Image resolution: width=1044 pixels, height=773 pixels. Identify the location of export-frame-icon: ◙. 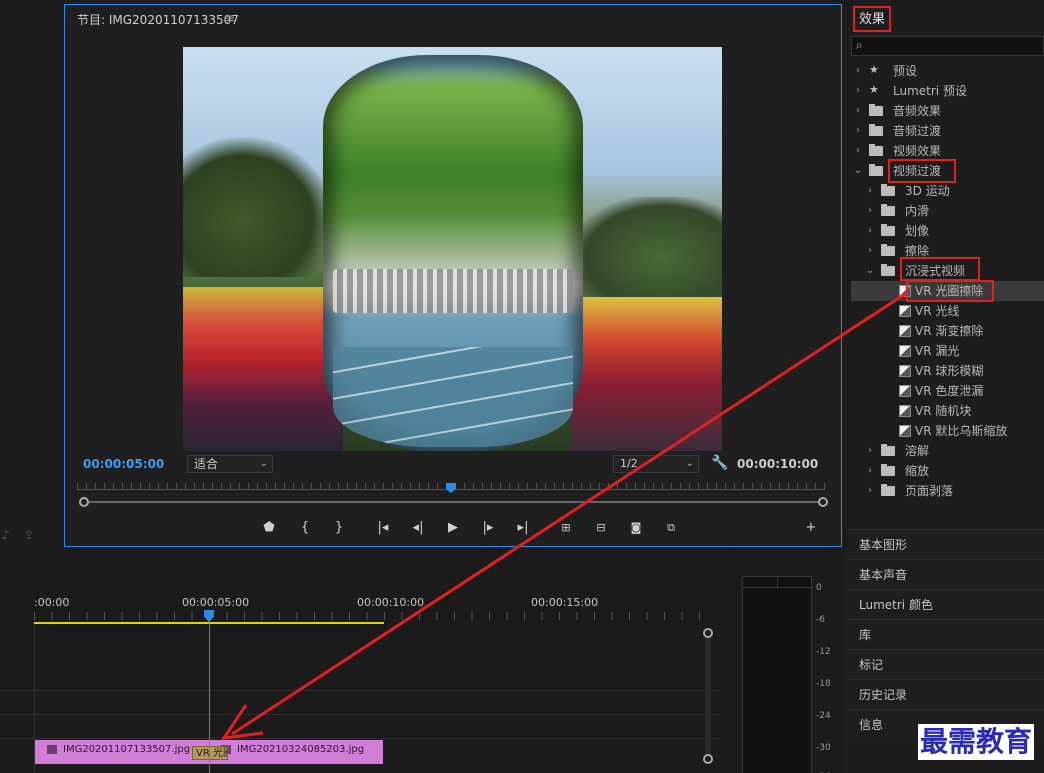
(636, 528).